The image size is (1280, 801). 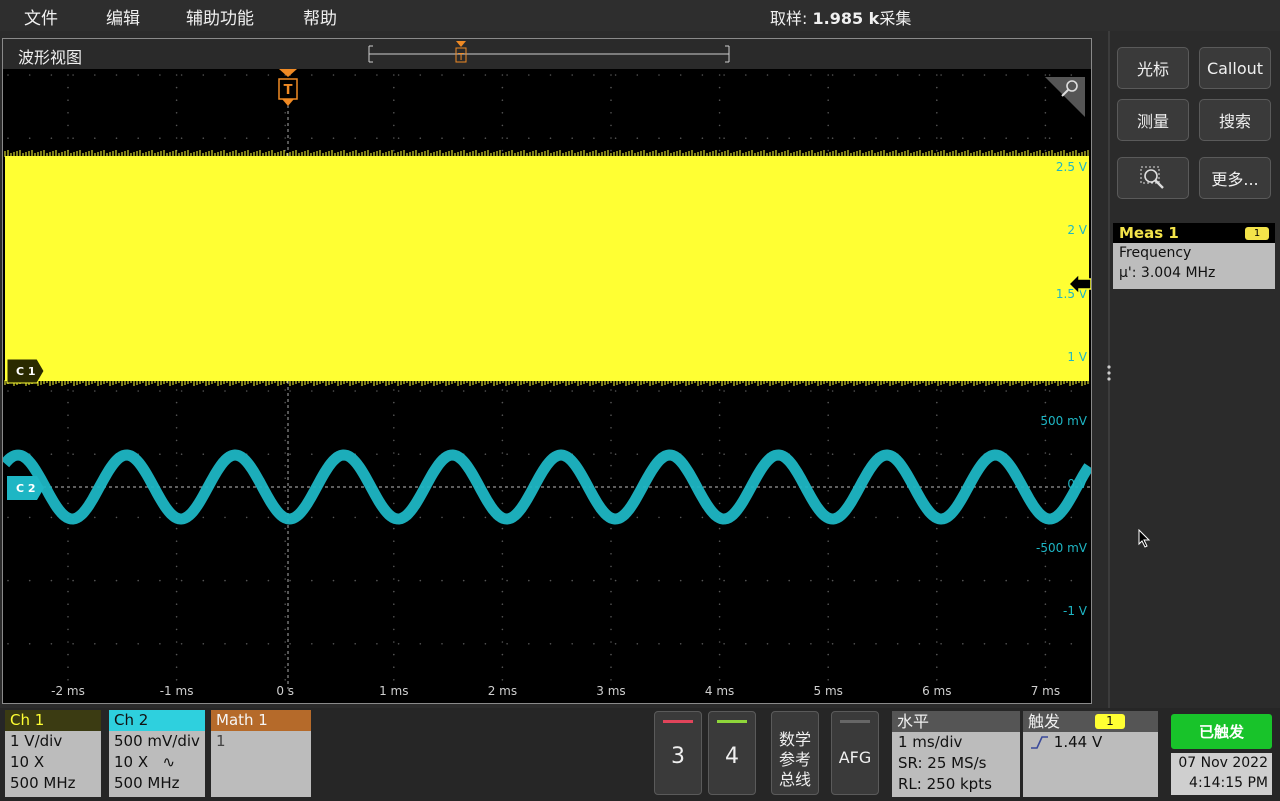 What do you see at coordinates (1235, 68) in the screenshot?
I see `callout-button: Callout` at bounding box center [1235, 68].